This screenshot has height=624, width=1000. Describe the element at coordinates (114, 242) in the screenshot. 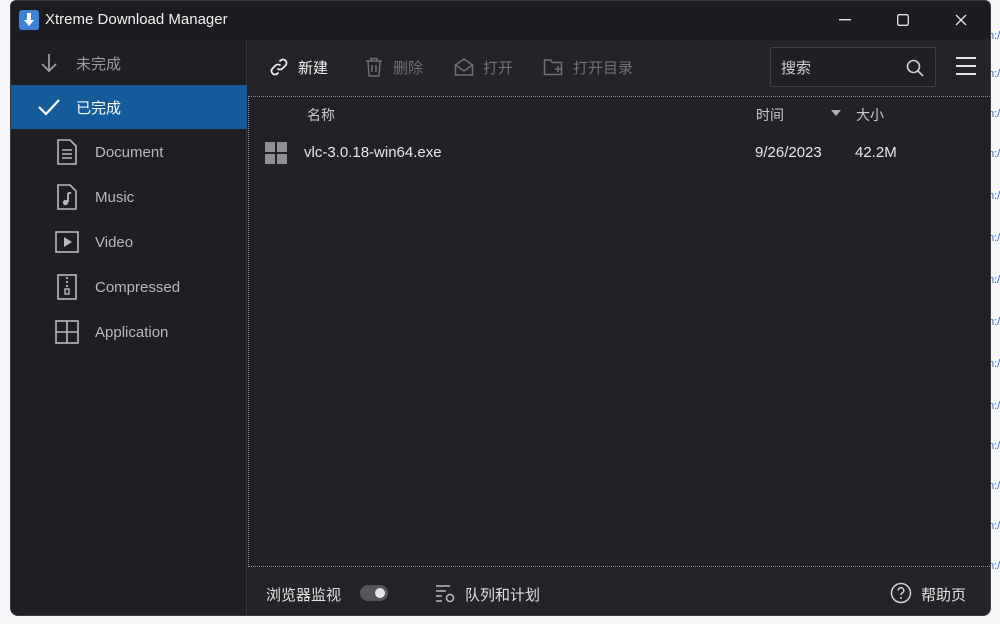

I see `sidebar-item-label: Video` at that location.